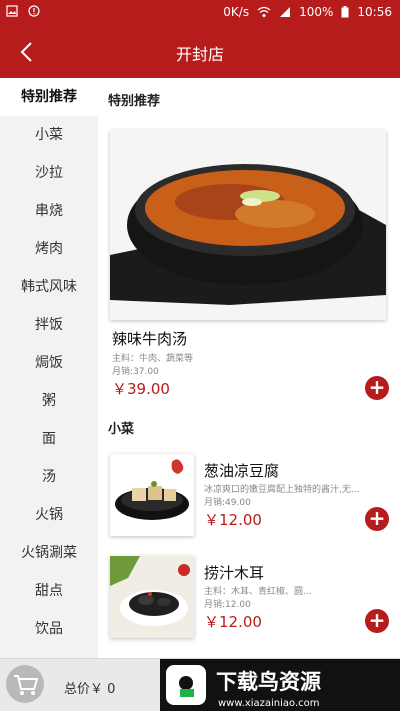 The image size is (400, 711). Describe the element at coordinates (374, 12) in the screenshot. I see `clock: 10:56` at that location.